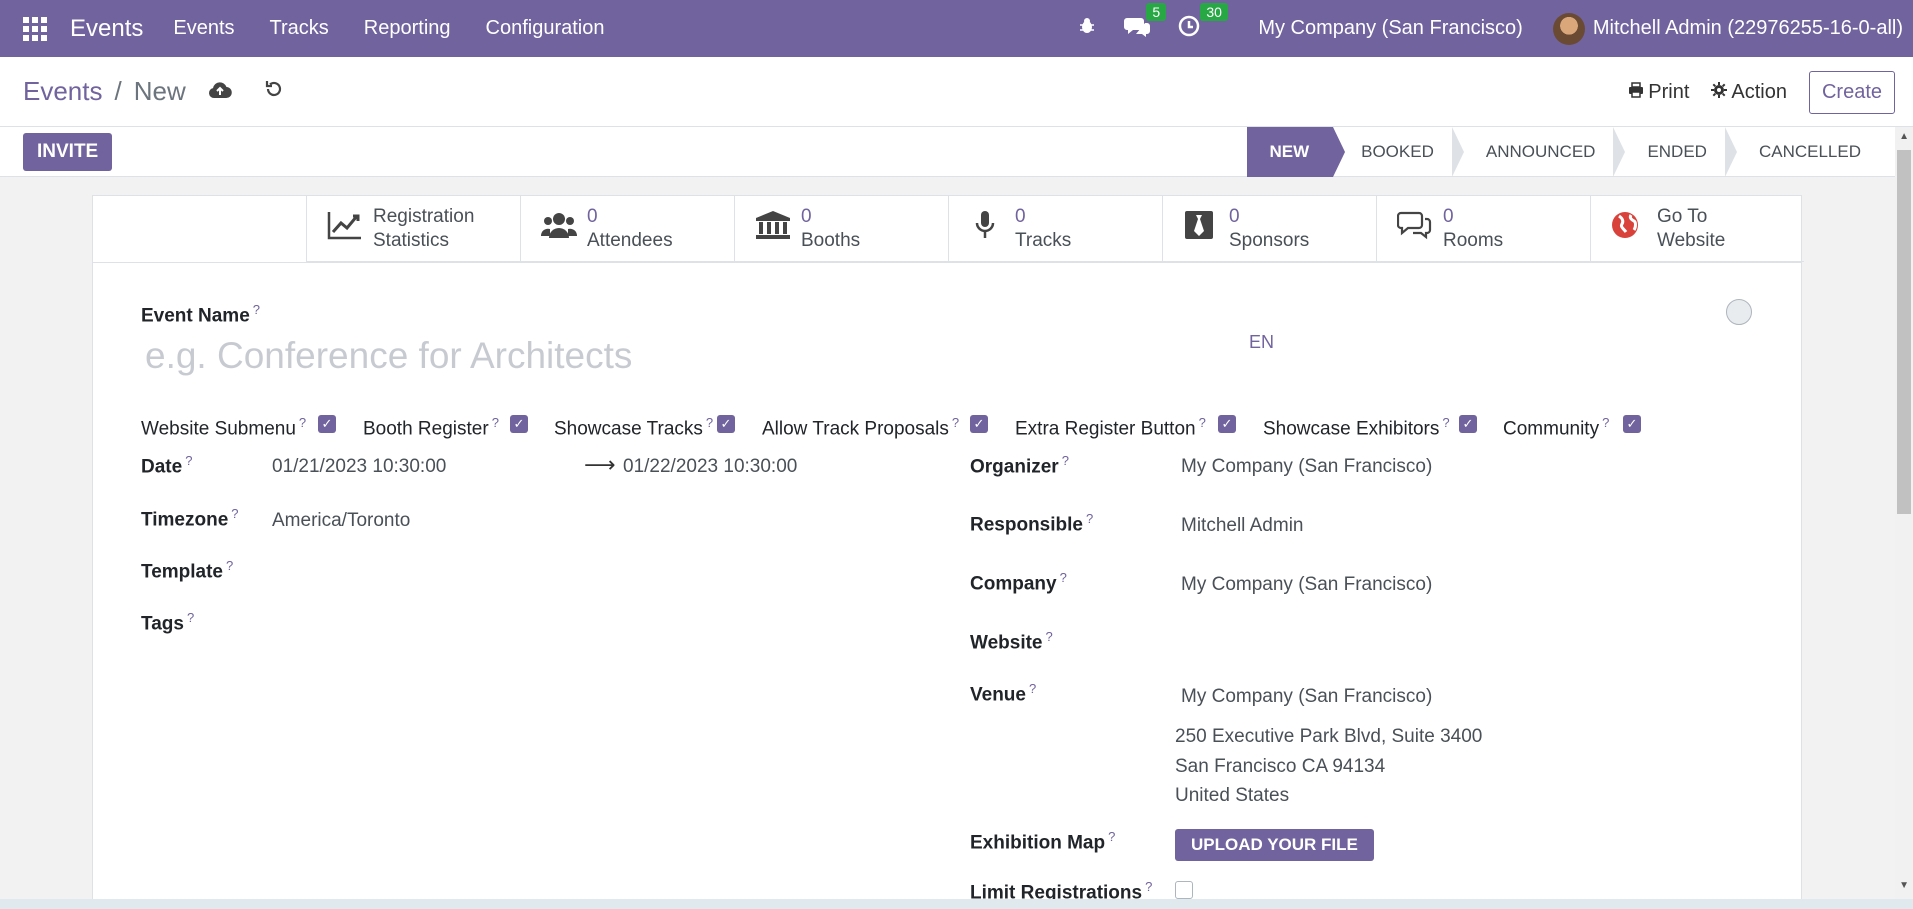  What do you see at coordinates (979, 424) in the screenshot?
I see `checkbox-allow-track-proposals: ✓` at bounding box center [979, 424].